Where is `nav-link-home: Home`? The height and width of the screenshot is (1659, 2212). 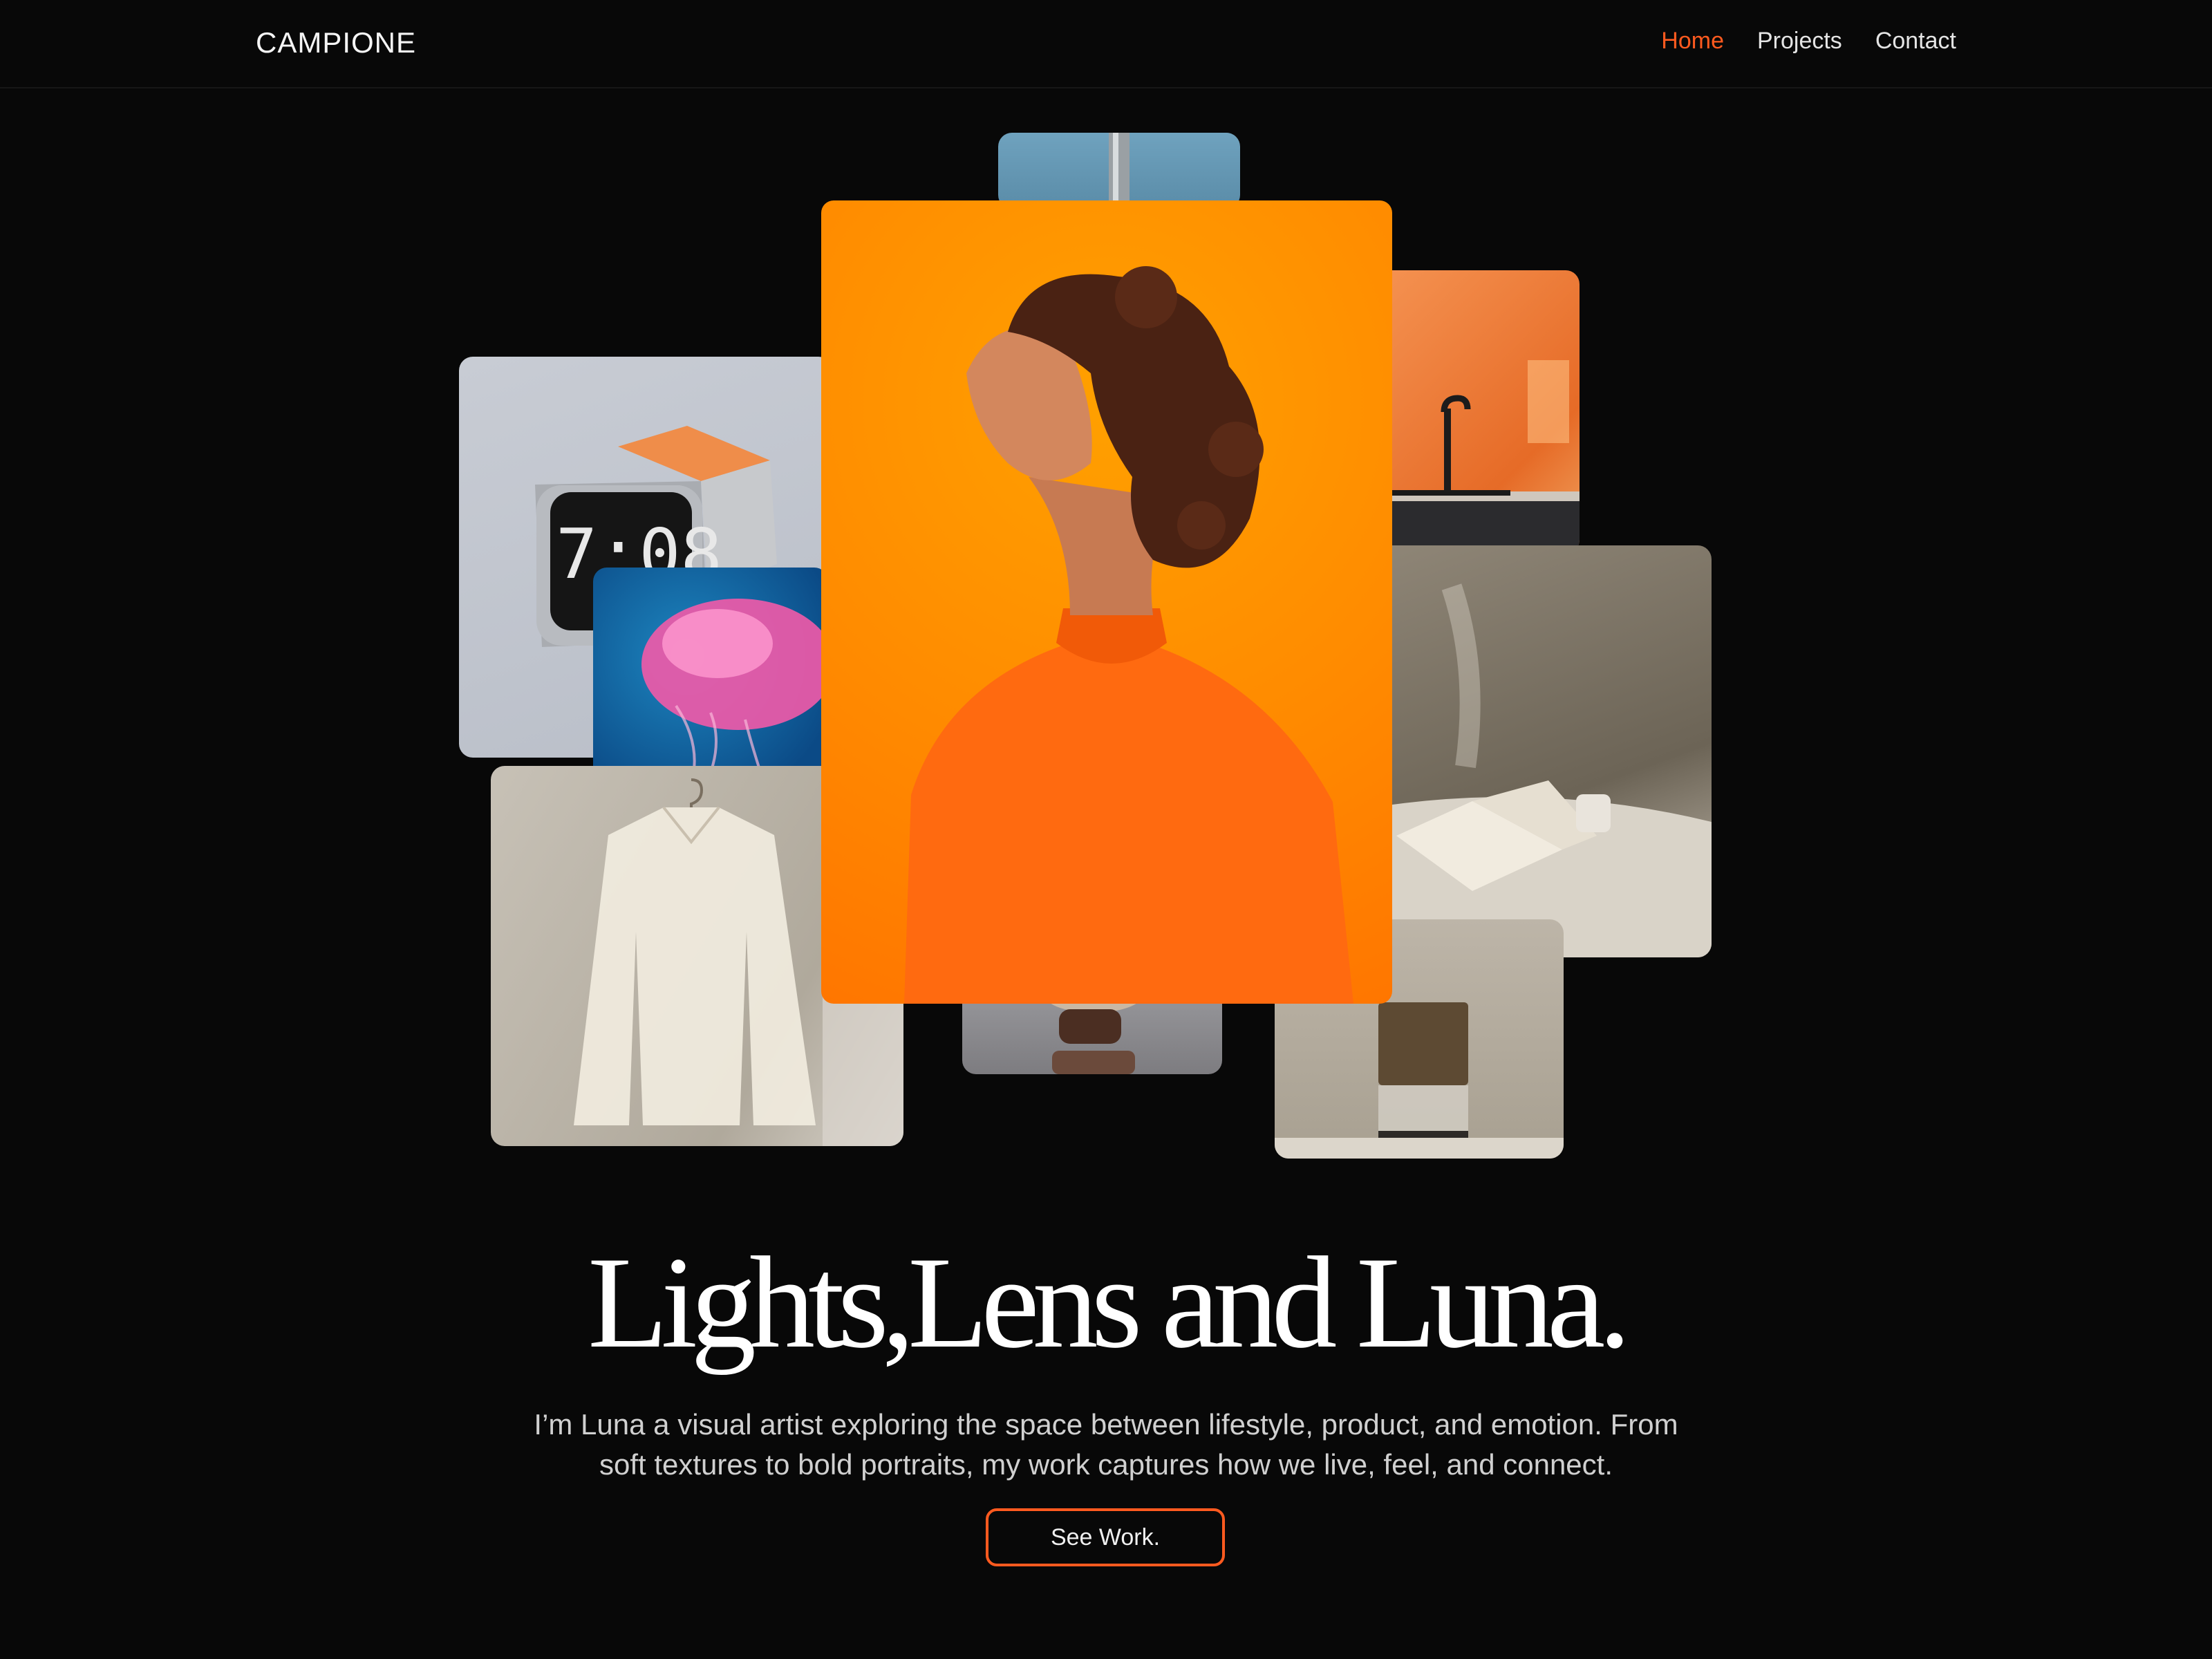
nav-link-home: Home is located at coordinates (1693, 41).